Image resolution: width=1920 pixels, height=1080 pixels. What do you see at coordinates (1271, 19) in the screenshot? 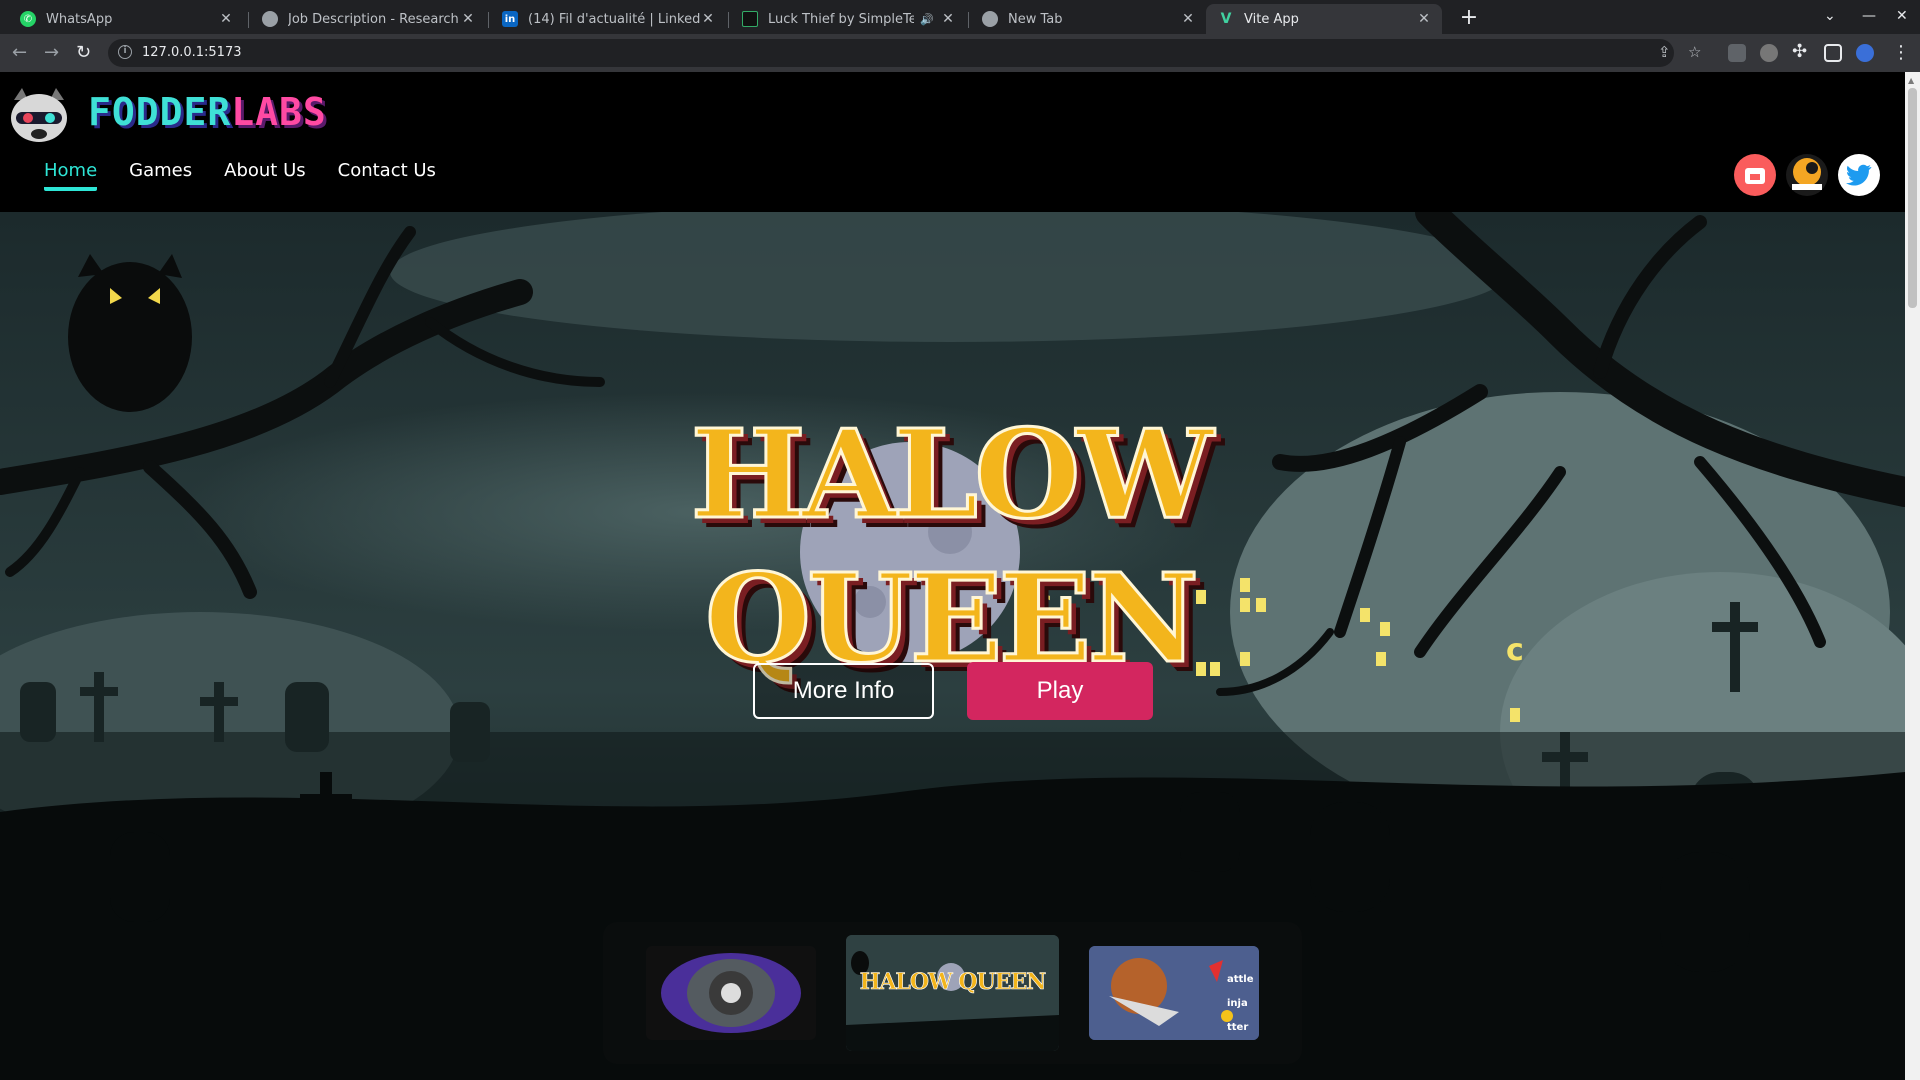
I see `tab-title: Vite App` at bounding box center [1271, 19].